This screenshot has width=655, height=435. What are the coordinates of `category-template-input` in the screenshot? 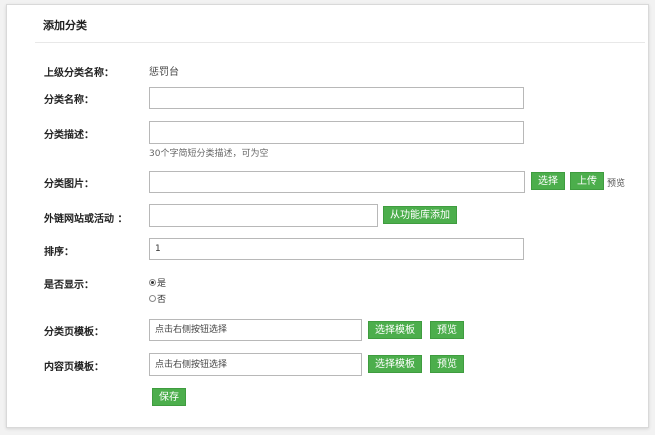 It's located at (255, 330).